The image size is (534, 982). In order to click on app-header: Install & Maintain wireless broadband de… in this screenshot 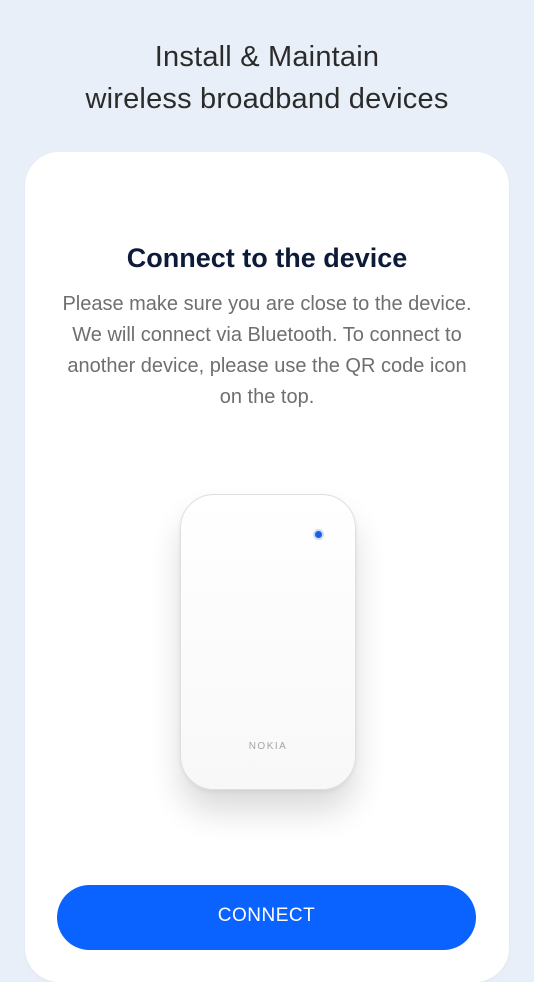, I will do `click(267, 78)`.